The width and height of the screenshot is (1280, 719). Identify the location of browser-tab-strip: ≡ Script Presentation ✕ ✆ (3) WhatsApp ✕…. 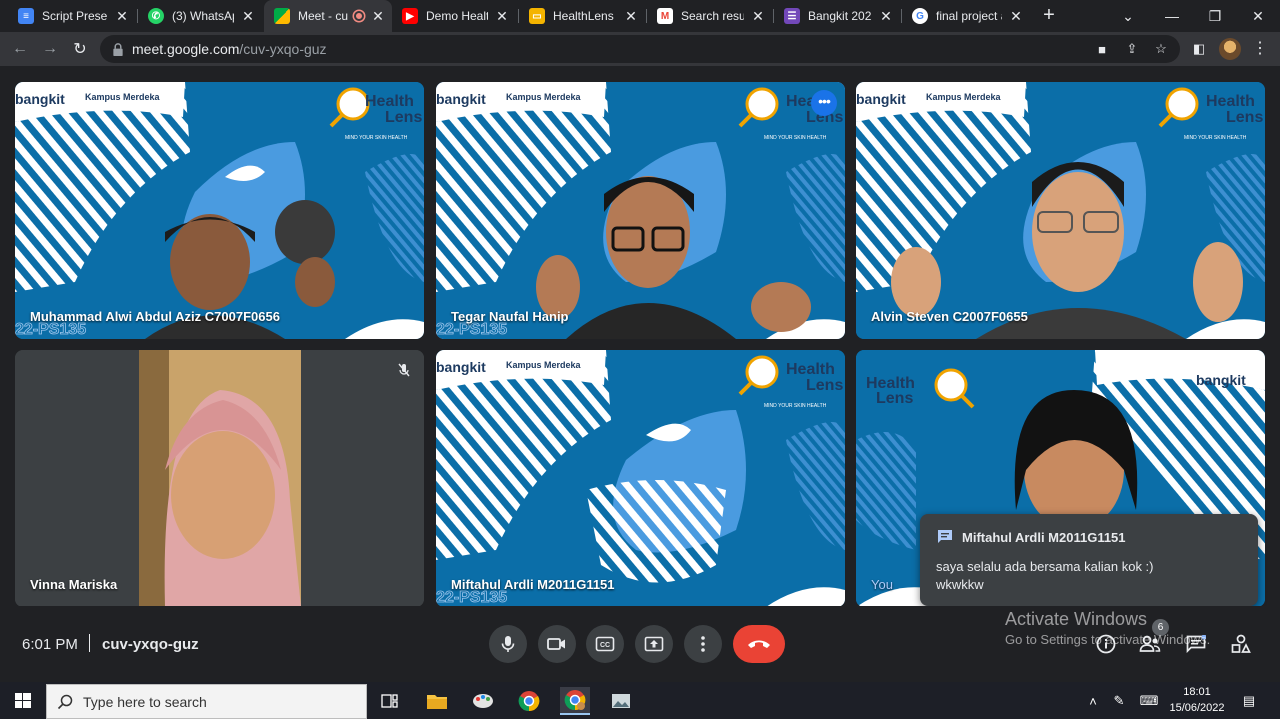
(640, 16).